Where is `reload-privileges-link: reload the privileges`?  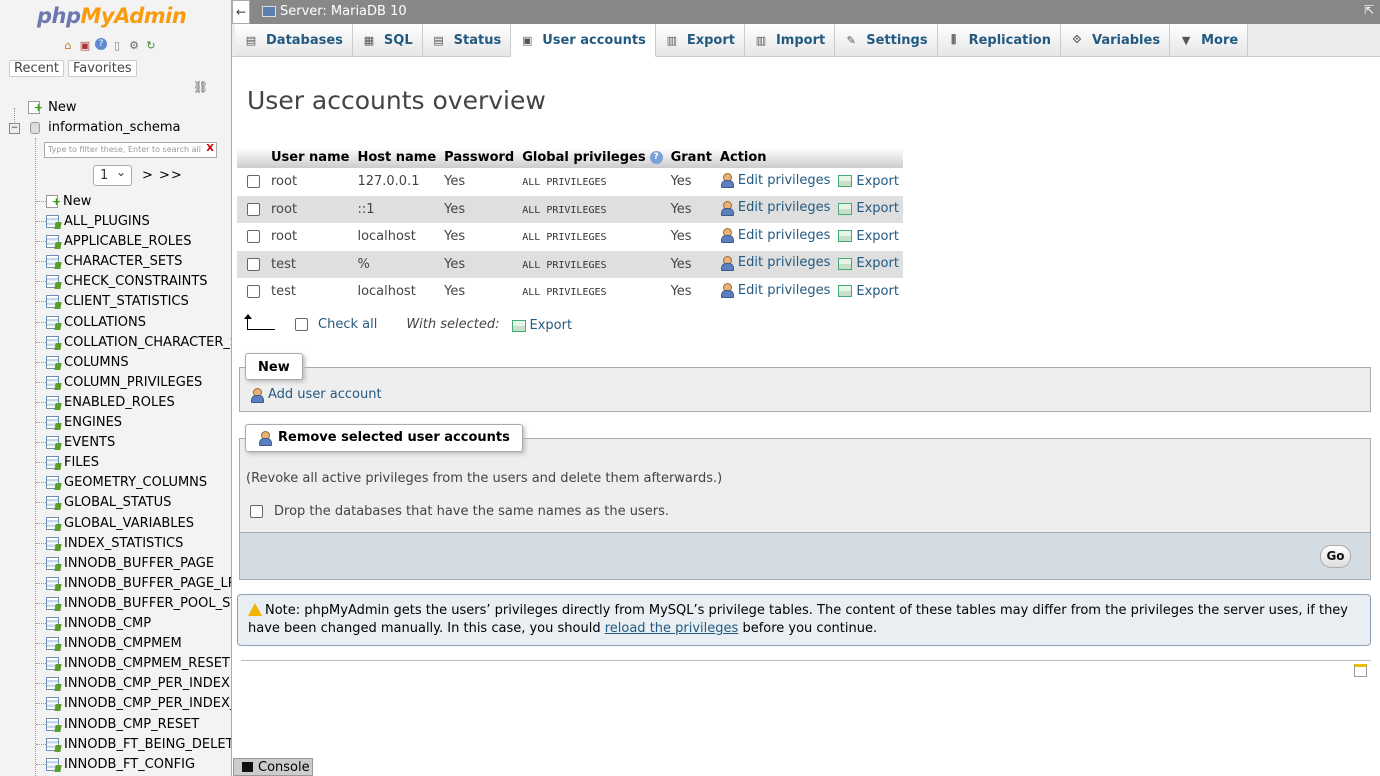 reload-privileges-link: reload the privileges is located at coordinates (672, 628).